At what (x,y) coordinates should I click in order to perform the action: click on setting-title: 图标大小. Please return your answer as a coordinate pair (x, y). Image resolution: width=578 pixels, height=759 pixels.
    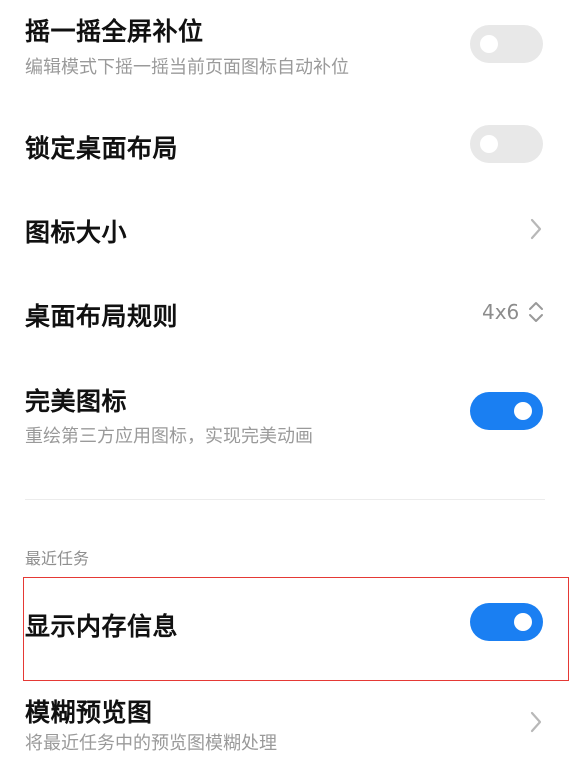
    Looking at the image, I should click on (76, 232).